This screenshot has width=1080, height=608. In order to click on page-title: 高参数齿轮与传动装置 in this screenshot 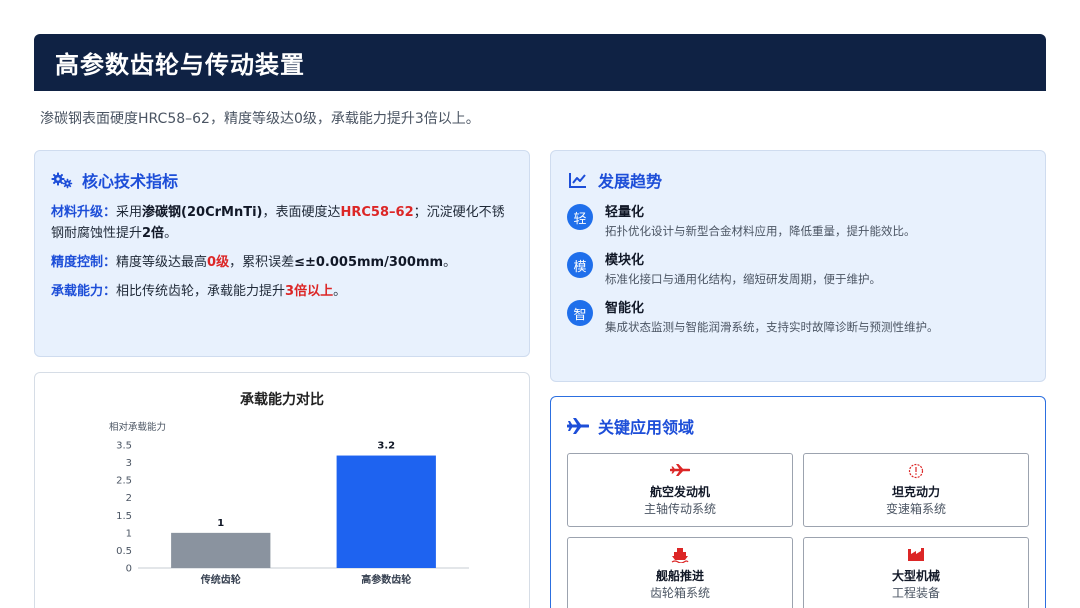, I will do `click(180, 65)`.